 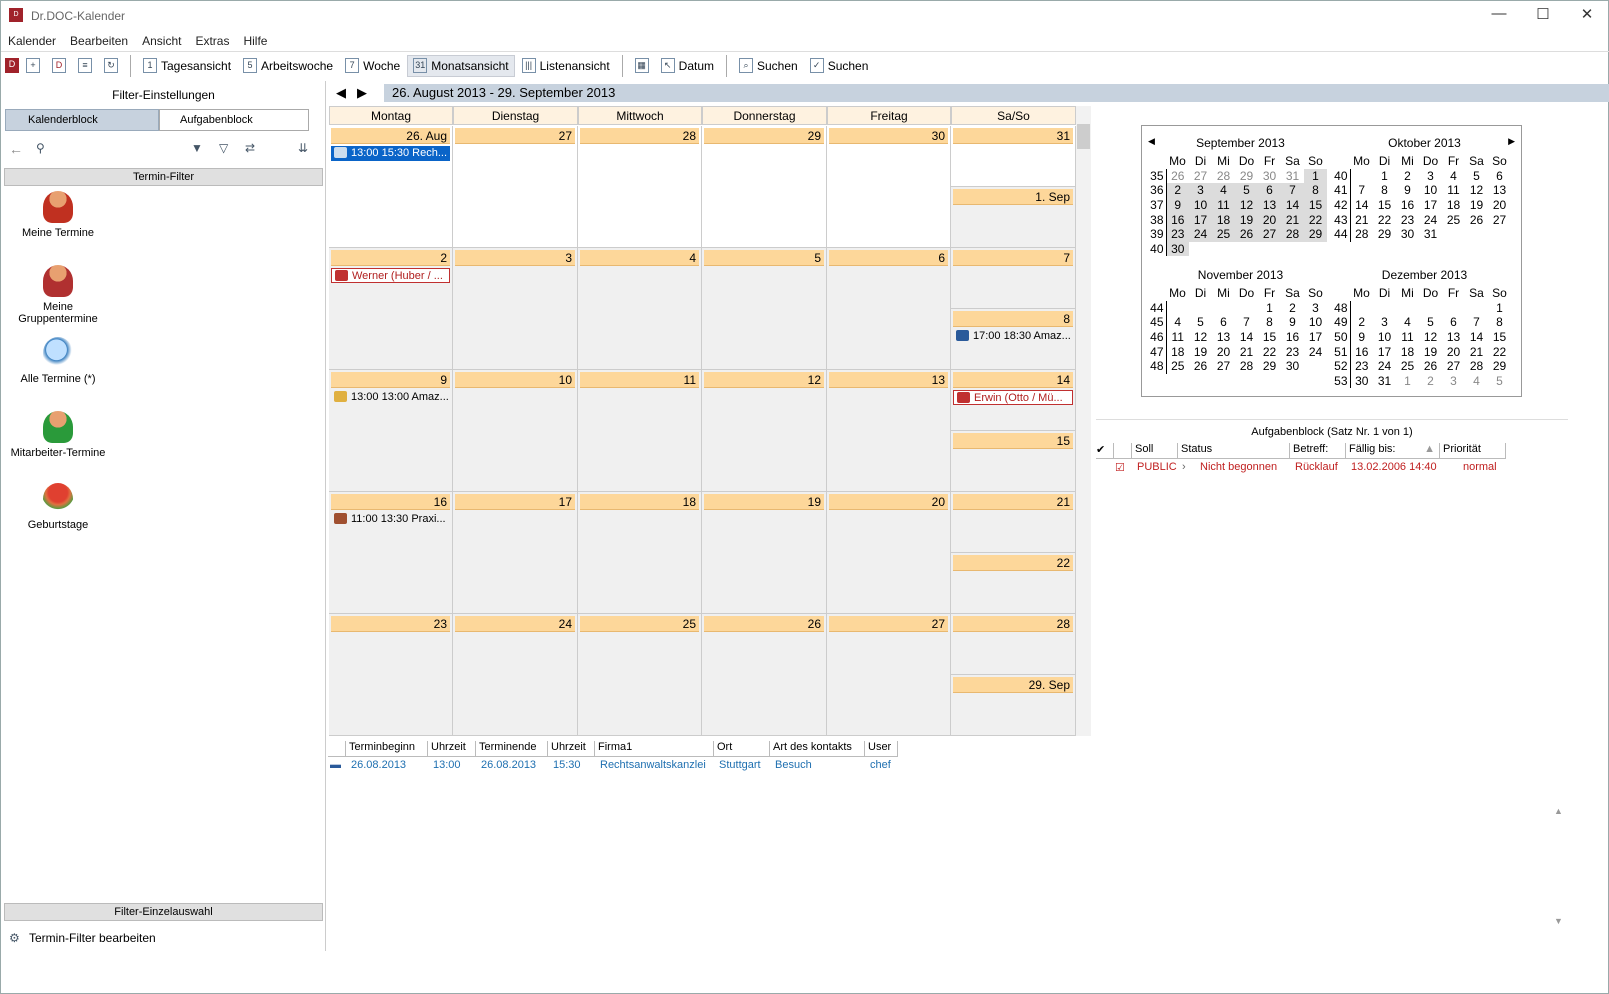 What do you see at coordinates (1177, 366) in the screenshot?
I see `mini-day: 25` at bounding box center [1177, 366].